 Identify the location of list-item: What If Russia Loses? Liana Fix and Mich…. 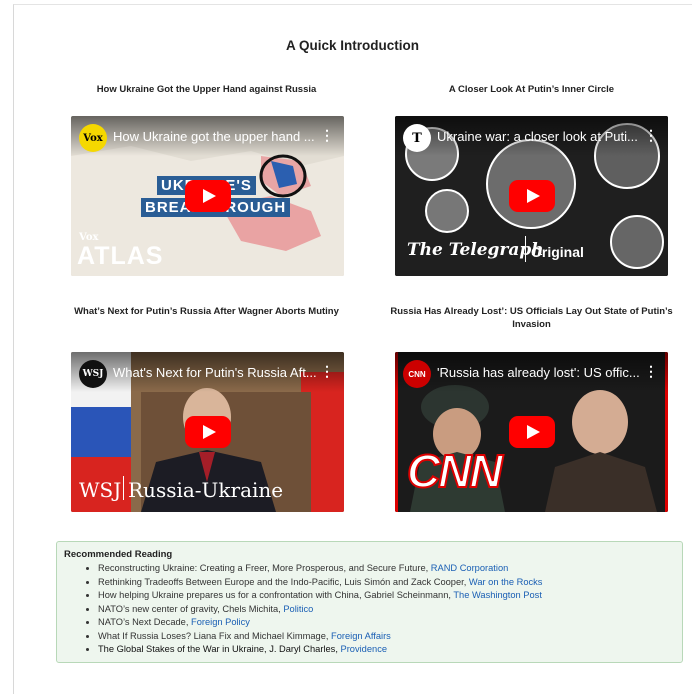
(386, 637).